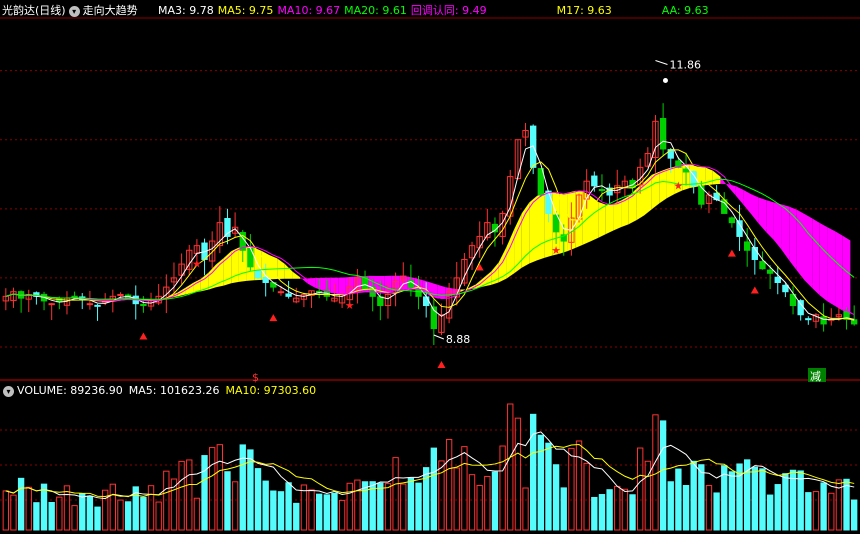  What do you see at coordinates (685, 65) in the screenshot?
I see `high-label: 11.86` at bounding box center [685, 65].